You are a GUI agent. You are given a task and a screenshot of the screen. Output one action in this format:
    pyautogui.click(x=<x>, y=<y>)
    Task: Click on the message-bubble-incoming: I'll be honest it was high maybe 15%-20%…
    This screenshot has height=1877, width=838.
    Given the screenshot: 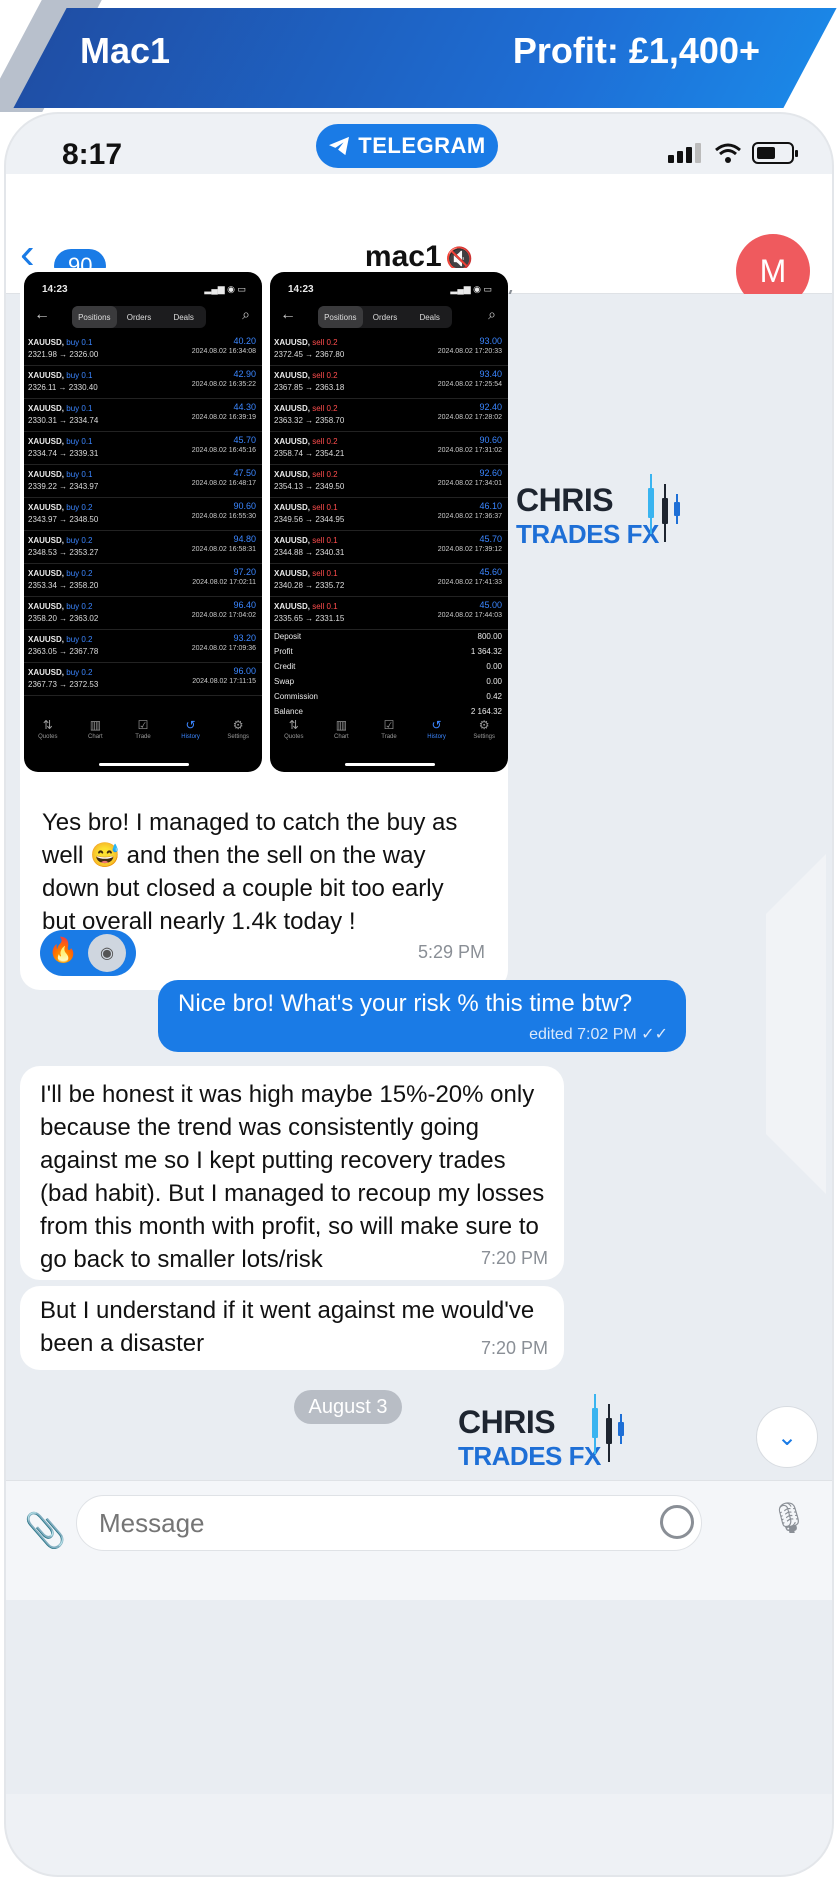 What is the action you would take?
    pyautogui.click(x=292, y=1173)
    